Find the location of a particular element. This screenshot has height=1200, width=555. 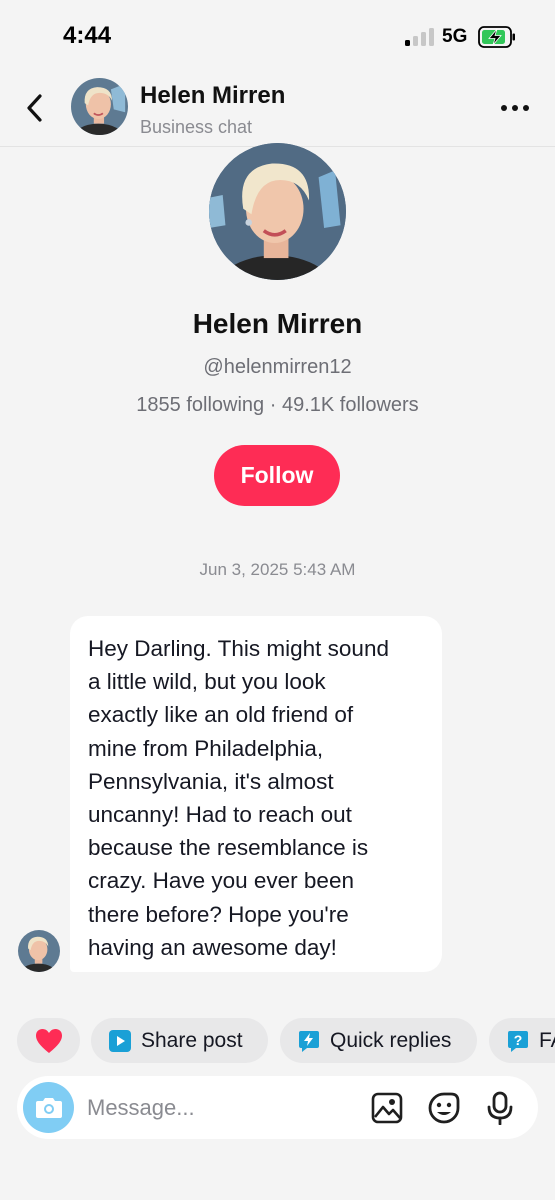

profile-avatar is located at coordinates (277, 211).